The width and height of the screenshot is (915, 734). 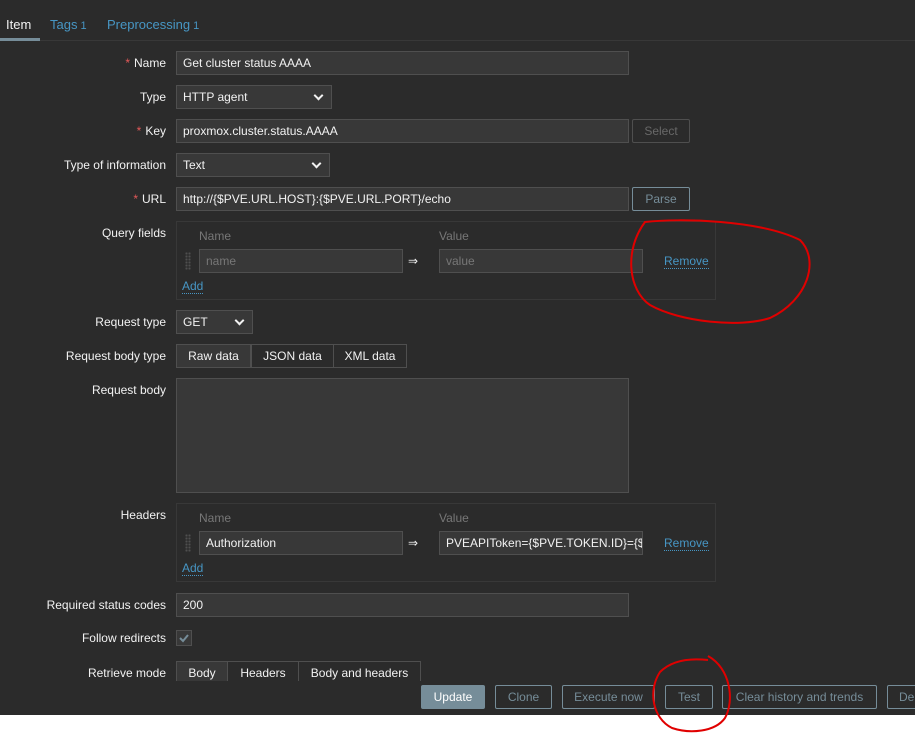 I want to click on request-type-label: Request type, so click(x=130, y=322).